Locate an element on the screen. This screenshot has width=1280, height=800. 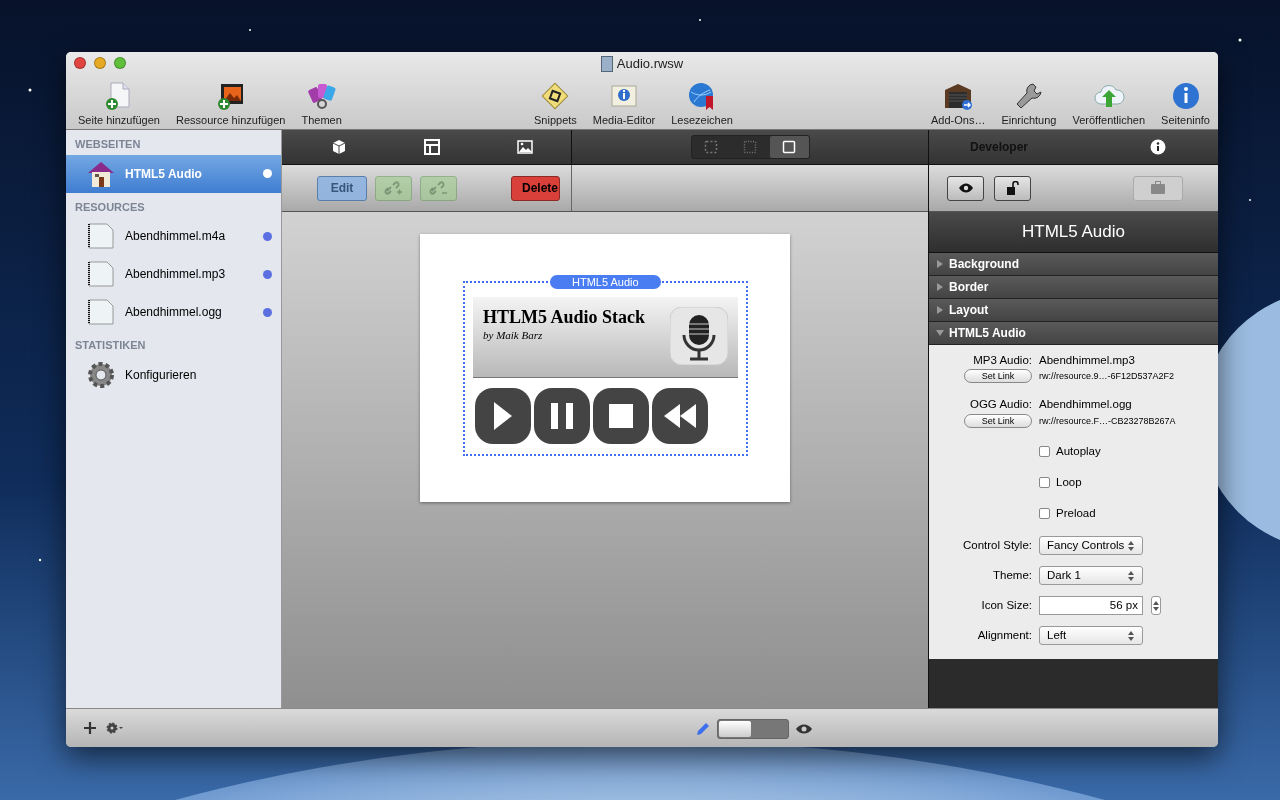
pause-icon is located at coordinates (562, 416).